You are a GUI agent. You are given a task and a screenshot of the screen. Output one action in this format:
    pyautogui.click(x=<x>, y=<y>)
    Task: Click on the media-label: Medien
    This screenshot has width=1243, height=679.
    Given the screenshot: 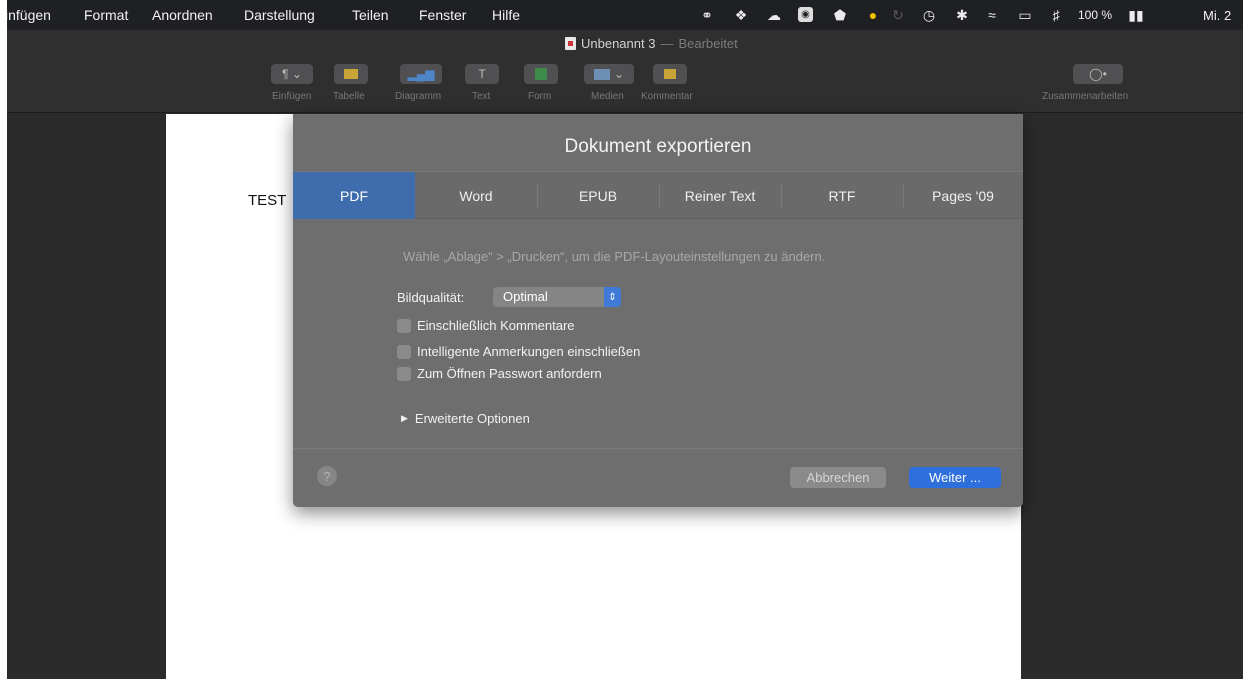 What is the action you would take?
    pyautogui.click(x=607, y=96)
    